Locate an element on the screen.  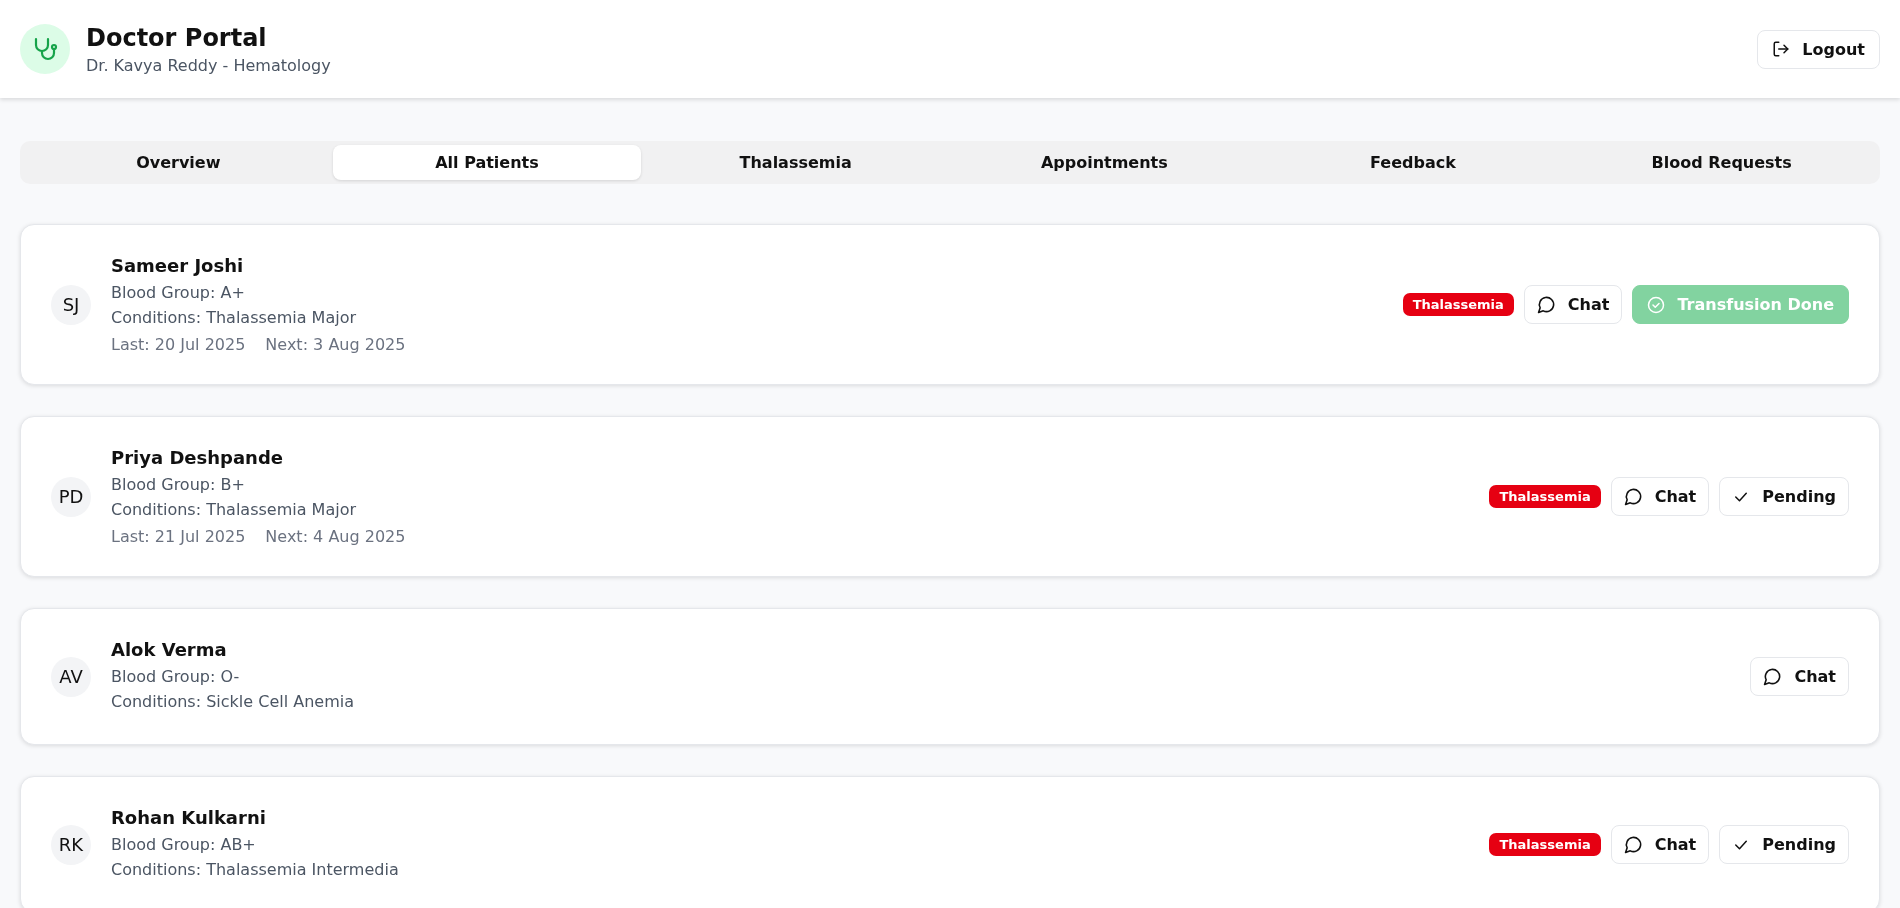
stethoscope-icon is located at coordinates (45, 49).